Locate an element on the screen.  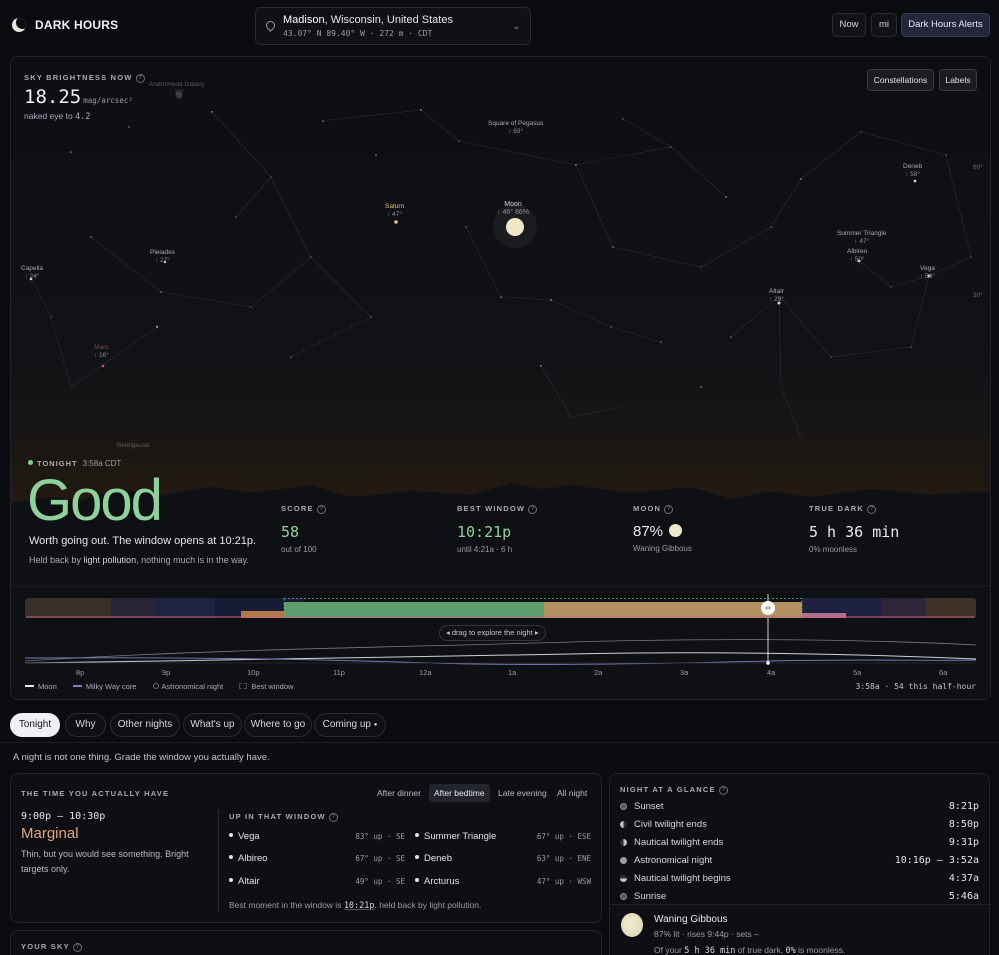
event-nautical-twilight-begins: Nautical twilight begins 4:37a is located at coordinates (799, 880).